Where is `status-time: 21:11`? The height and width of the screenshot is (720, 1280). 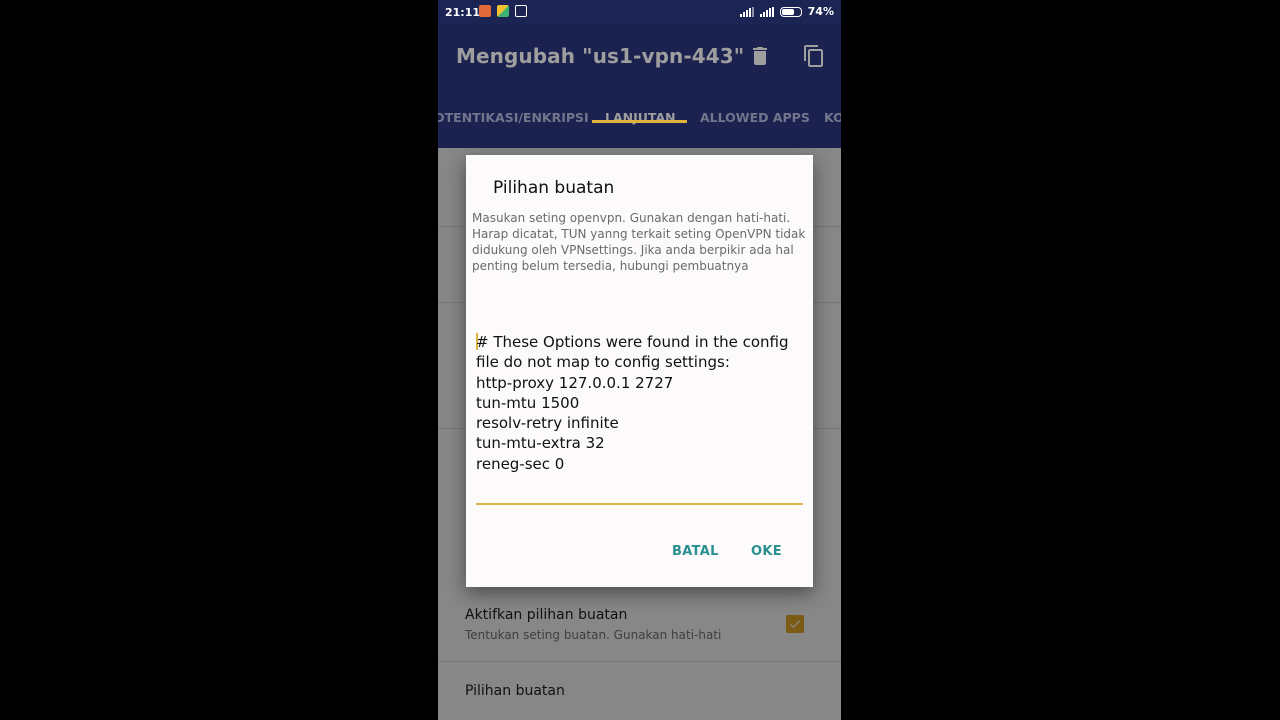
status-time: 21:11 is located at coordinates (463, 12).